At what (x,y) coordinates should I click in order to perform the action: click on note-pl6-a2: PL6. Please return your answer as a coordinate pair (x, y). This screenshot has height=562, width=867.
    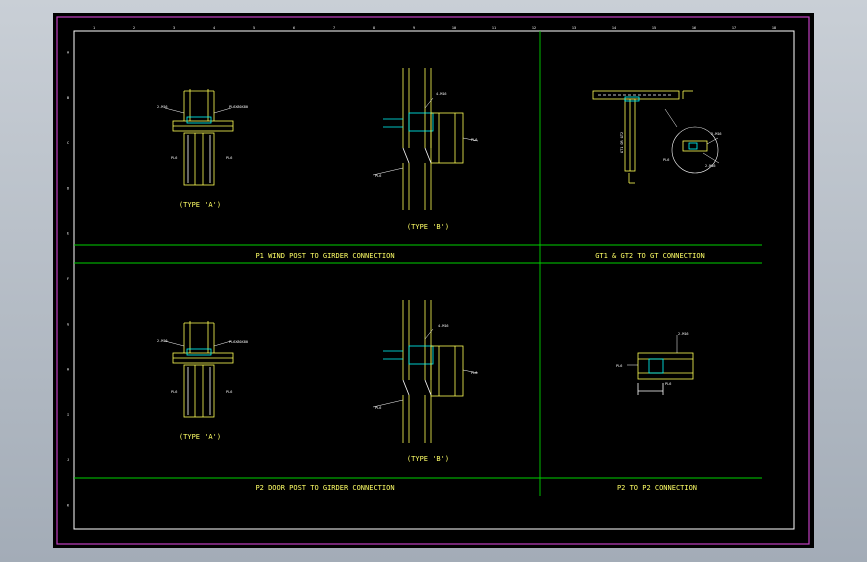
    Looking at the image, I should click on (229, 158).